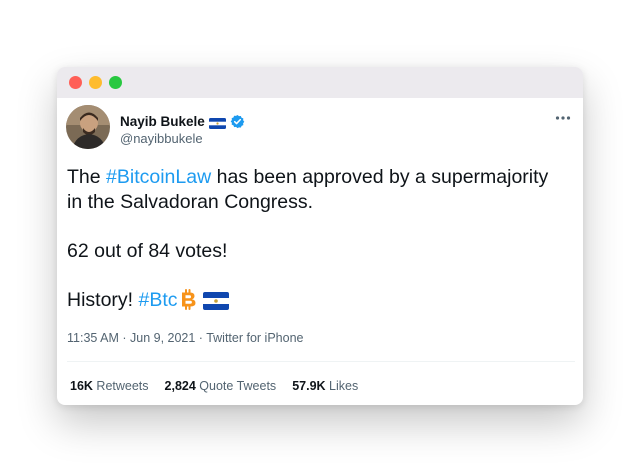 This screenshot has width=639, height=472. Describe the element at coordinates (236, 386) in the screenshot. I see `quote-tweets-label: Quote Tweets` at that location.